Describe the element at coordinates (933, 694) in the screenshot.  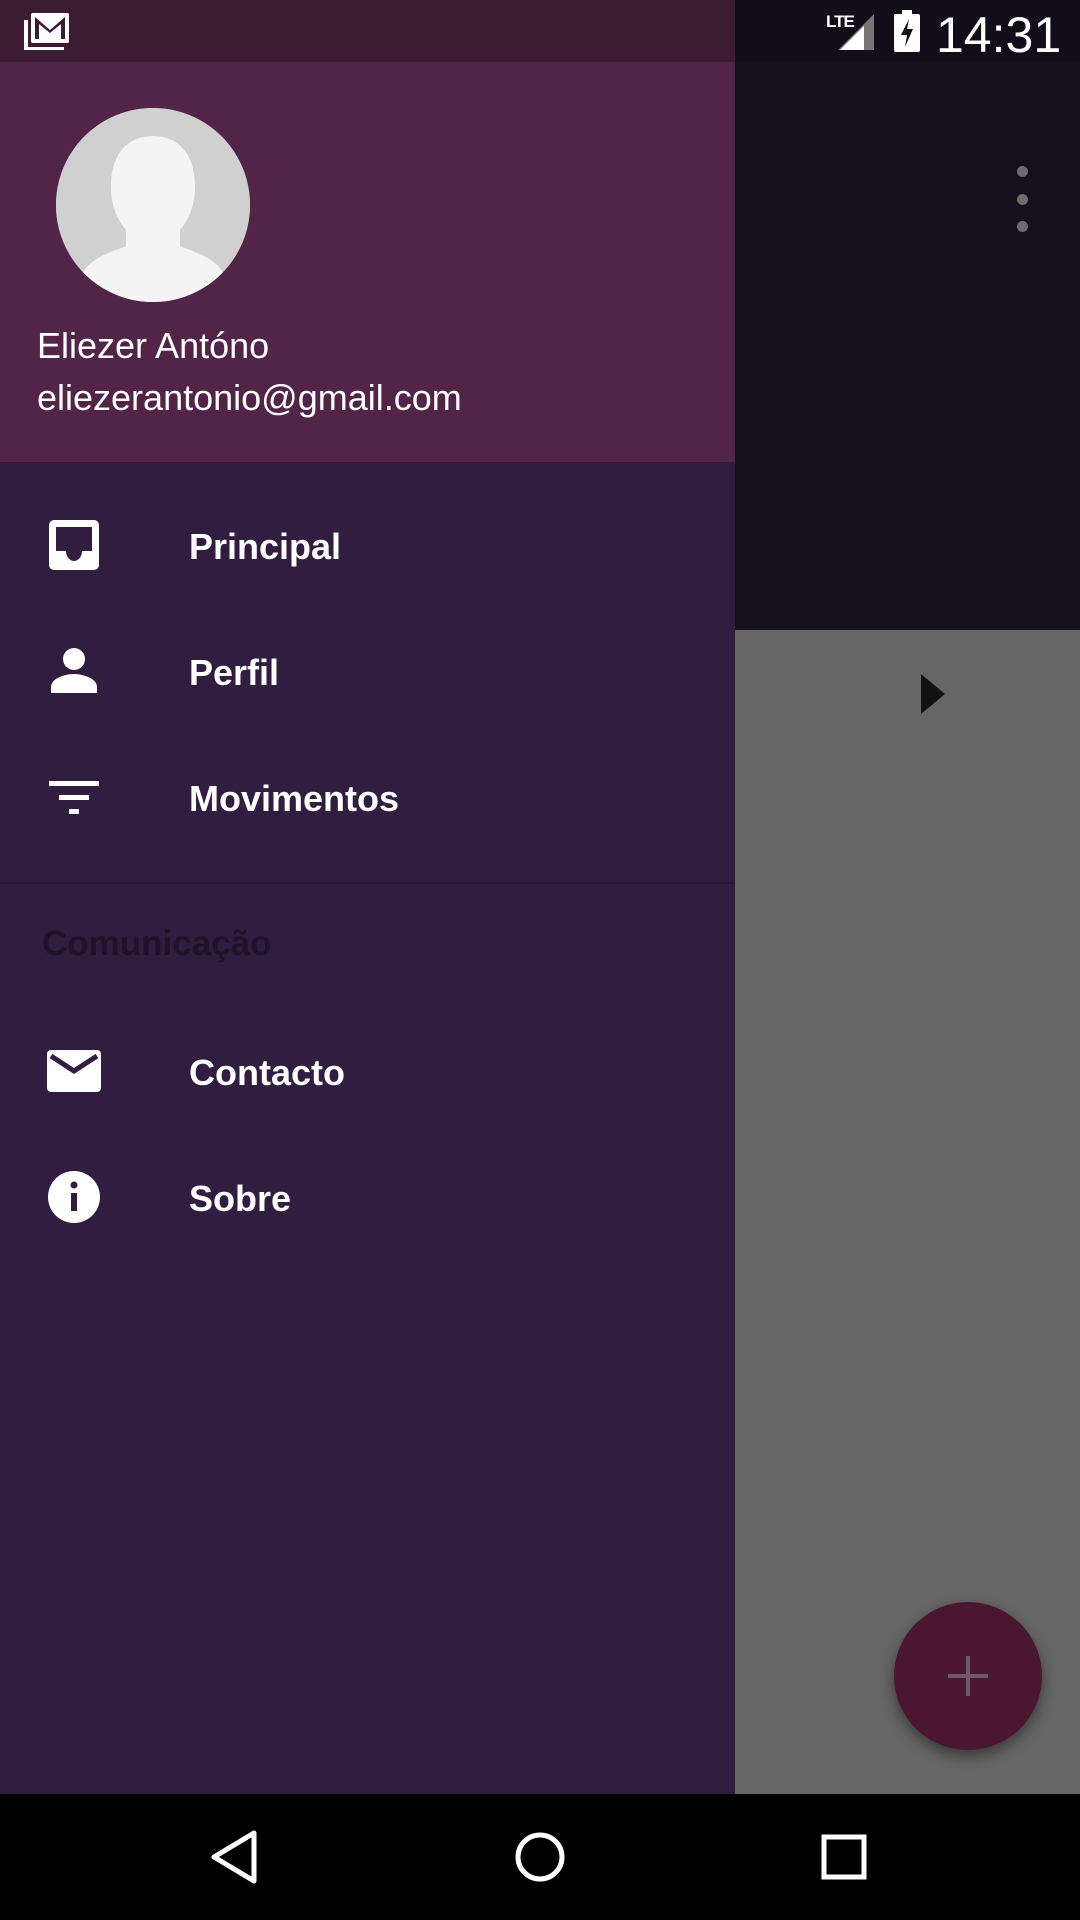
I see `arrow-right-icon` at that location.